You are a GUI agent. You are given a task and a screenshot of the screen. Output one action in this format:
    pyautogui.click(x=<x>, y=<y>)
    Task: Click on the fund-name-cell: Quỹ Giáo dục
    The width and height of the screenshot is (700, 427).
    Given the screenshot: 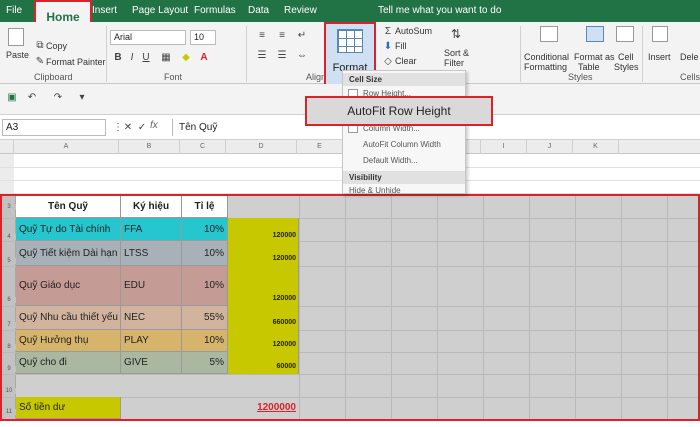 What is the action you would take?
    pyautogui.click(x=68, y=286)
    